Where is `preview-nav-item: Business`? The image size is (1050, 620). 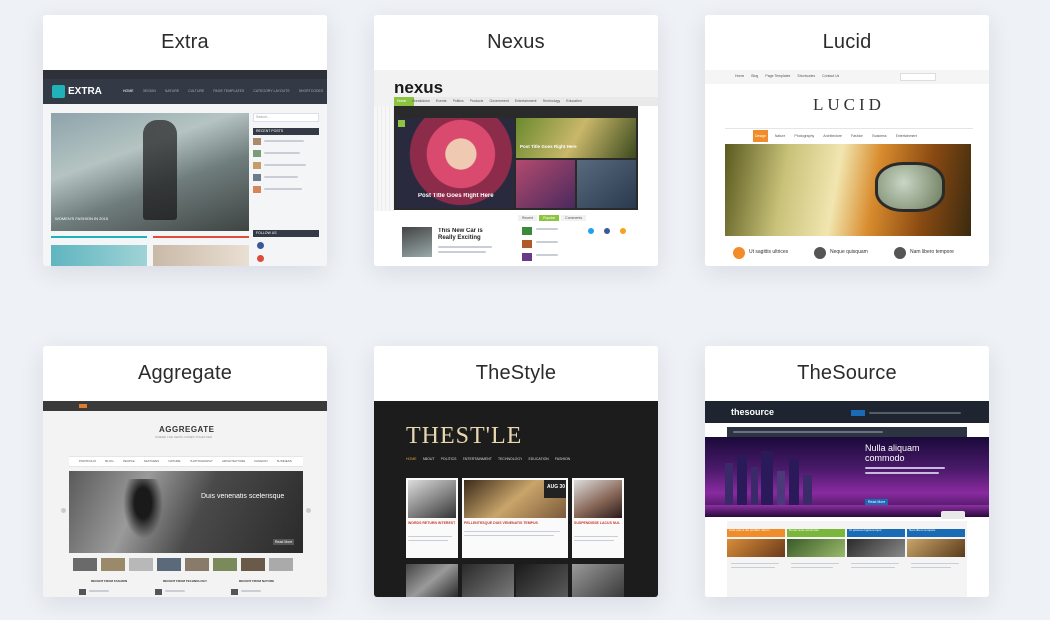
preview-nav-item: Business is located at coordinates (879, 136).